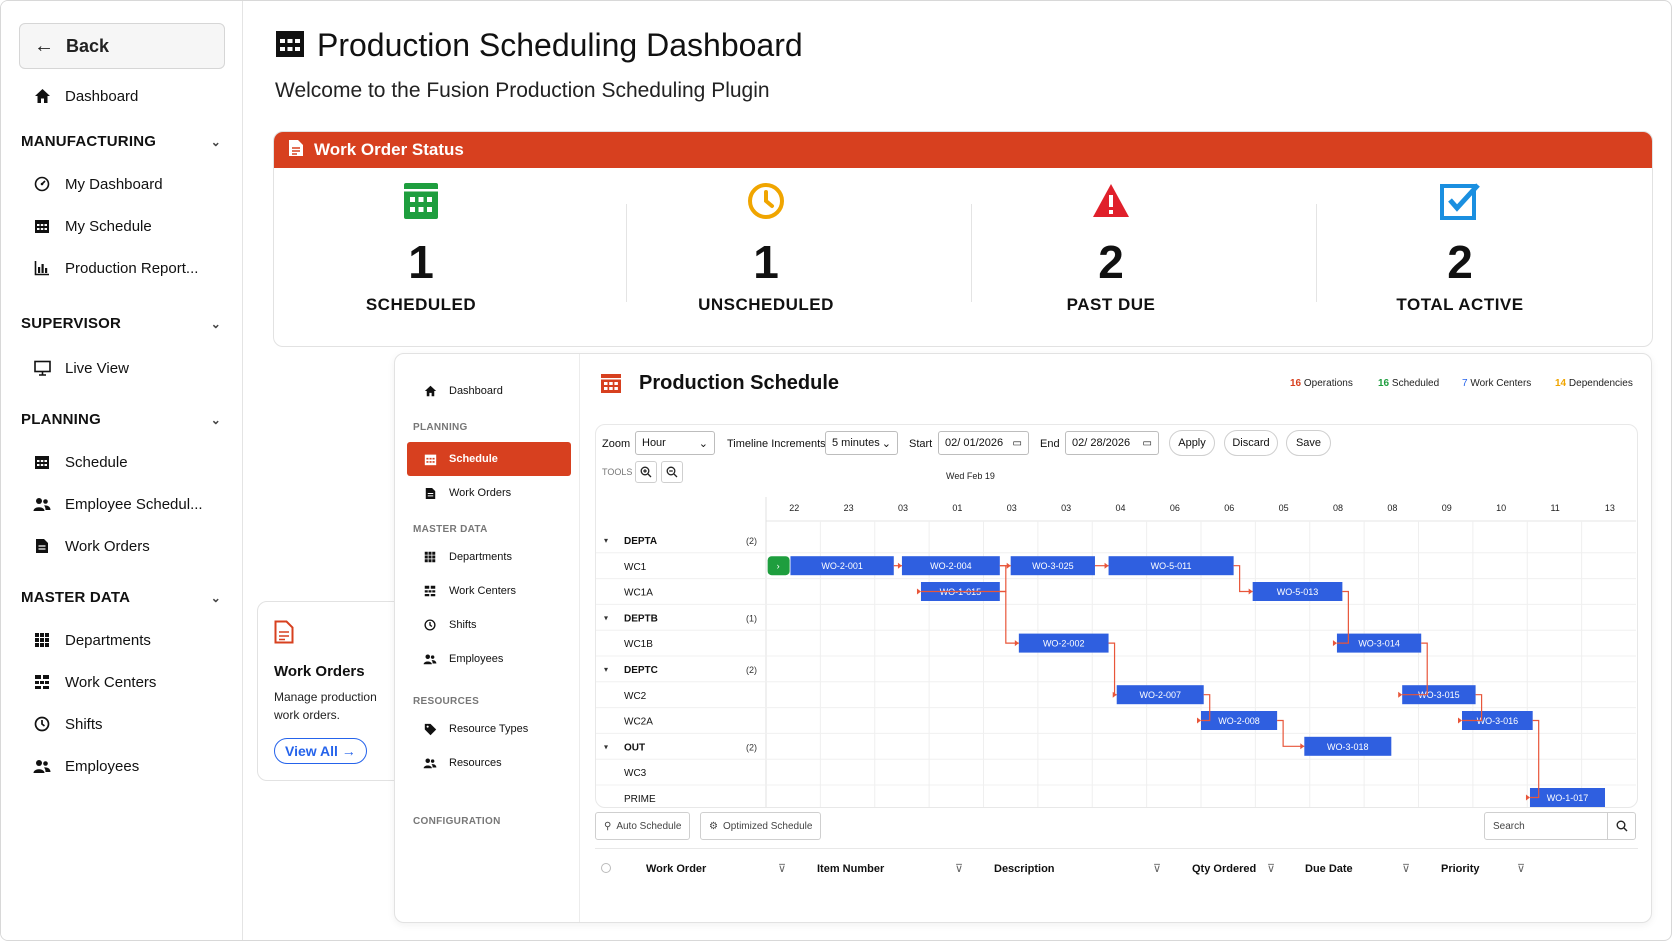 The image size is (1672, 941). I want to click on inner-item-label: Dashboard, so click(476, 391).